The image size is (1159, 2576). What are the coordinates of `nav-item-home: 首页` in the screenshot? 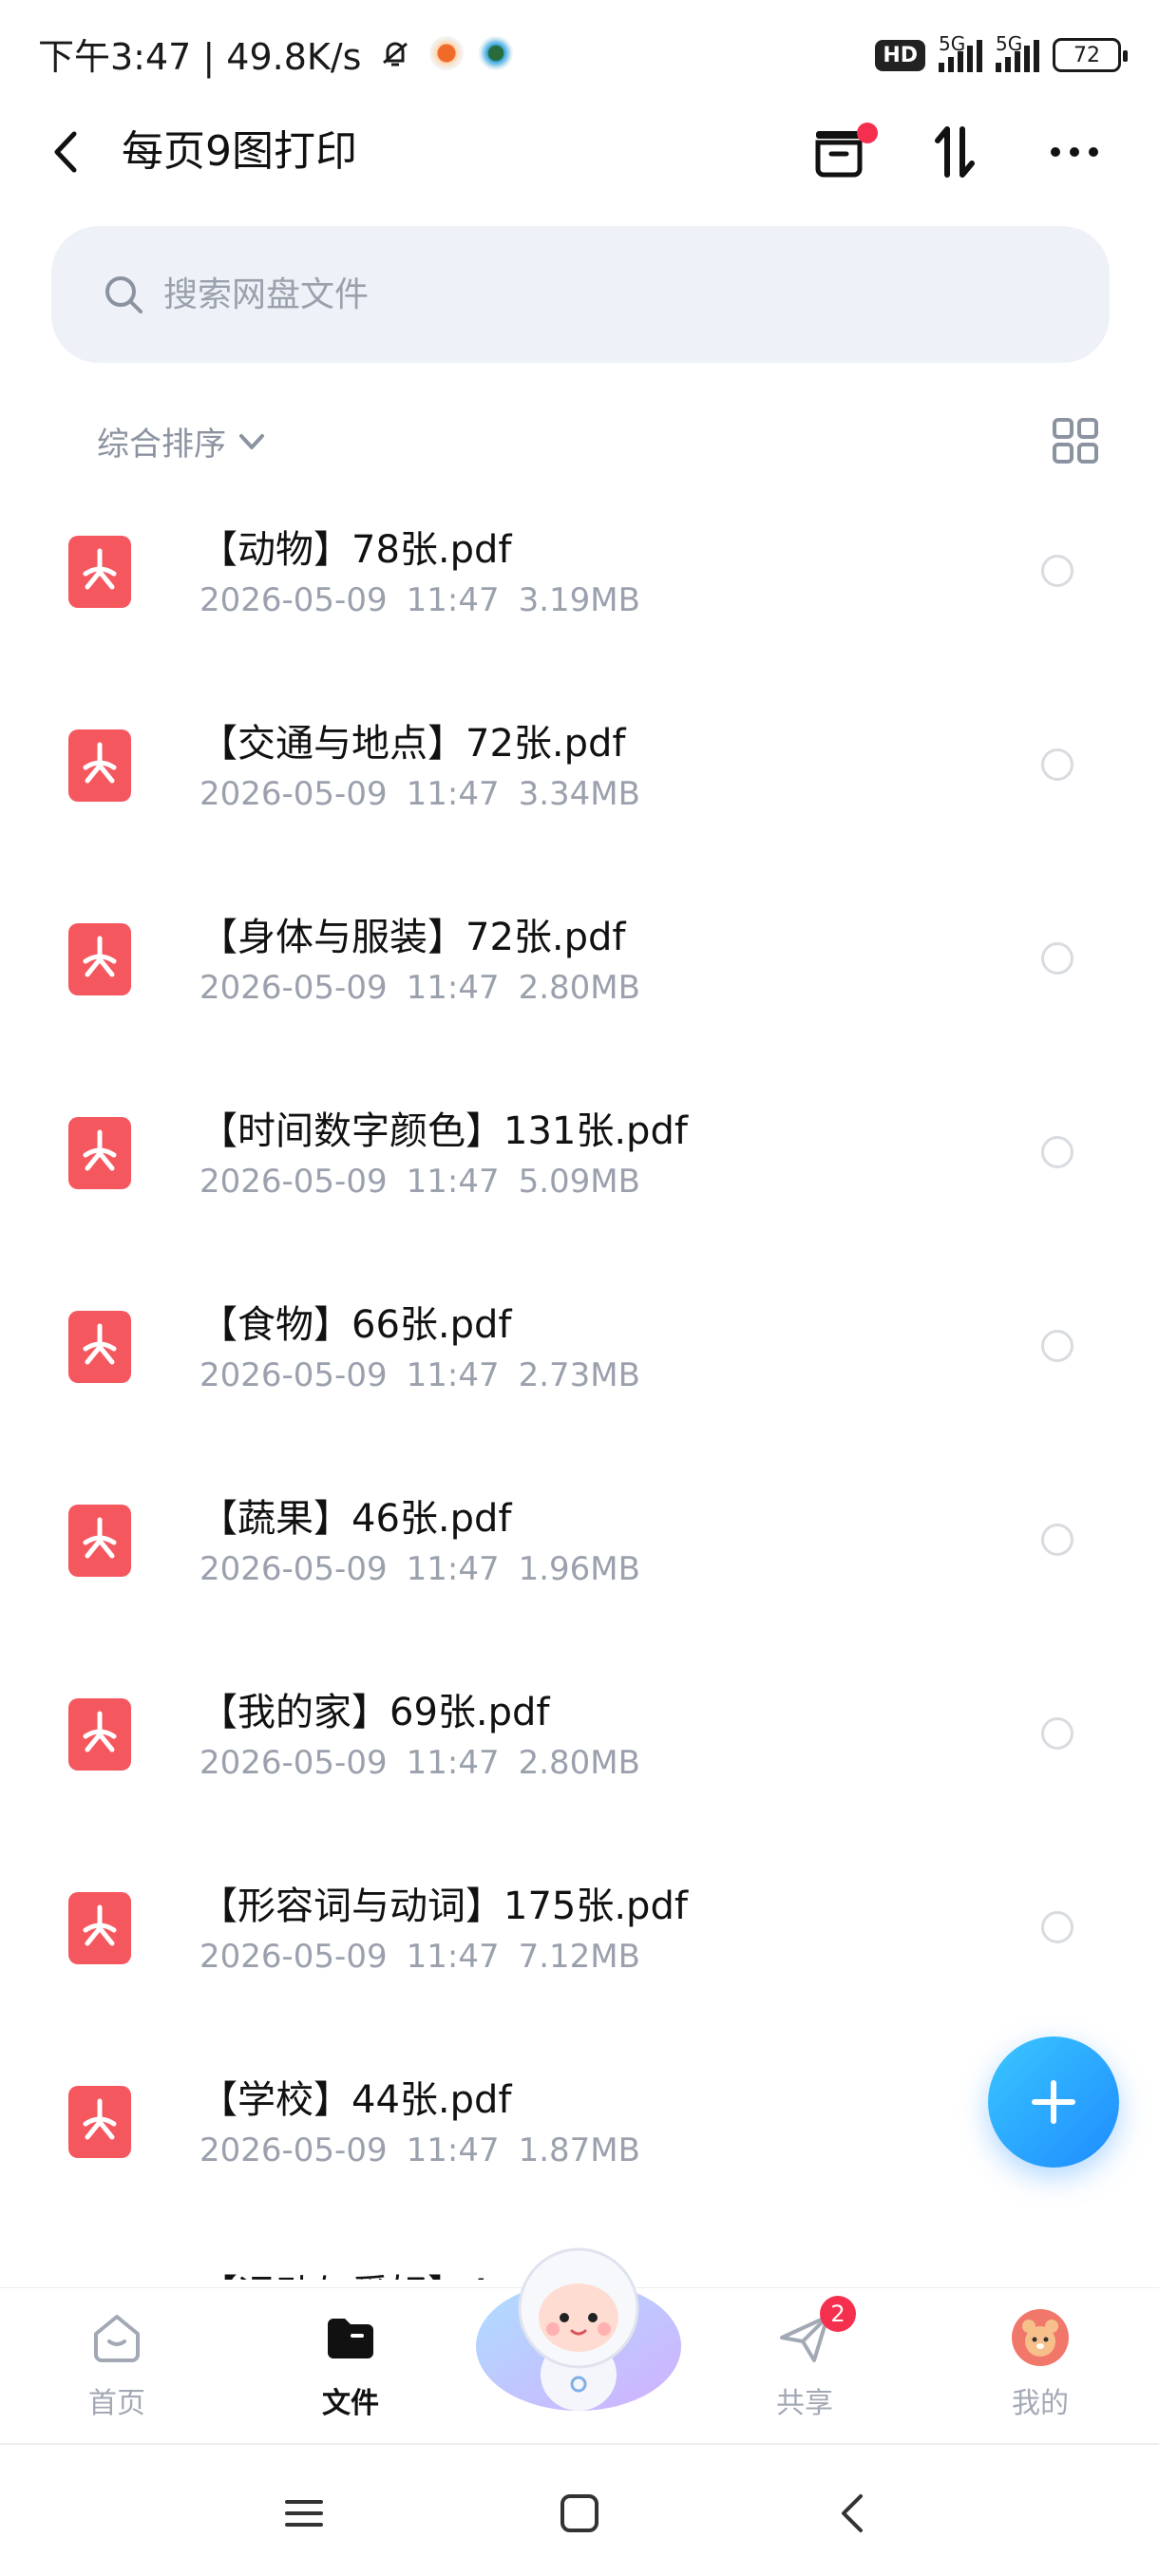 It's located at (117, 2369).